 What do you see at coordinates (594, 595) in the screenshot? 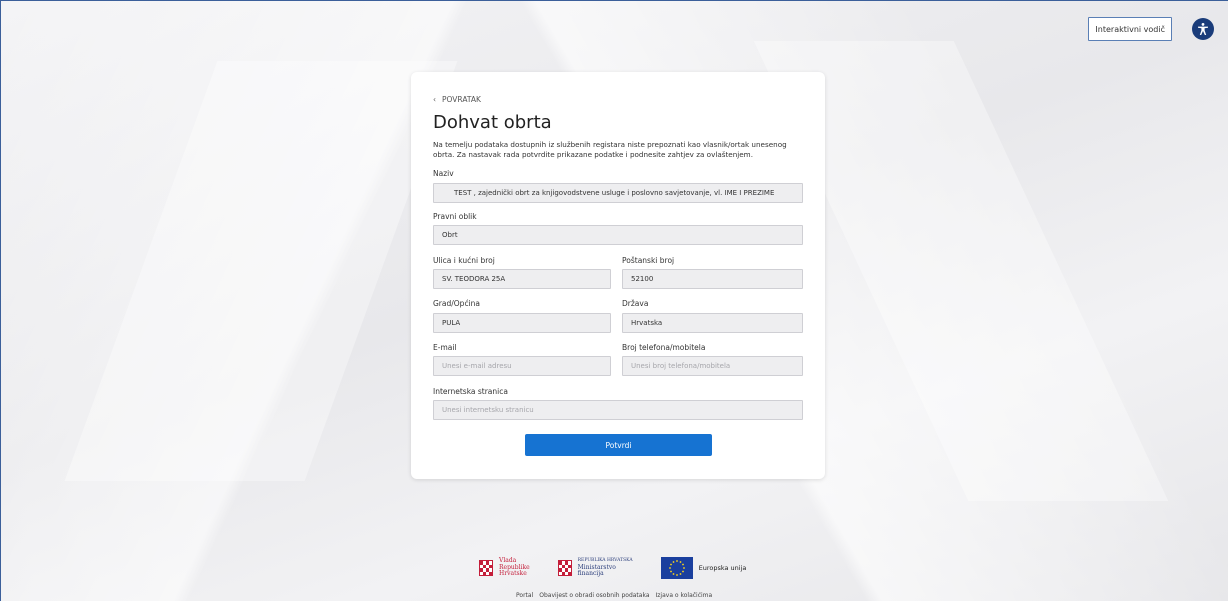
I see `footer-link-privacy: Obavijest o obradi osobnih podataka` at bounding box center [594, 595].